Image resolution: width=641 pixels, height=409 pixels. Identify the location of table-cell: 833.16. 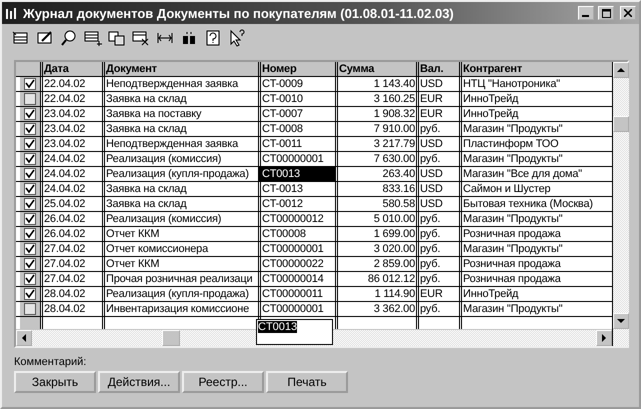
(375, 189).